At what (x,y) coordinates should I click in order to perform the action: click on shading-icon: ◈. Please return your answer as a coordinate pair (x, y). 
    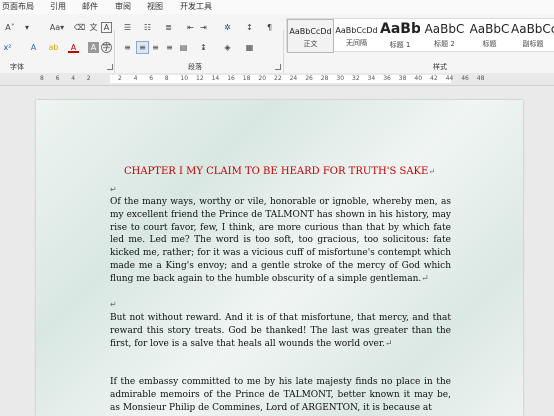
    Looking at the image, I should click on (227, 47).